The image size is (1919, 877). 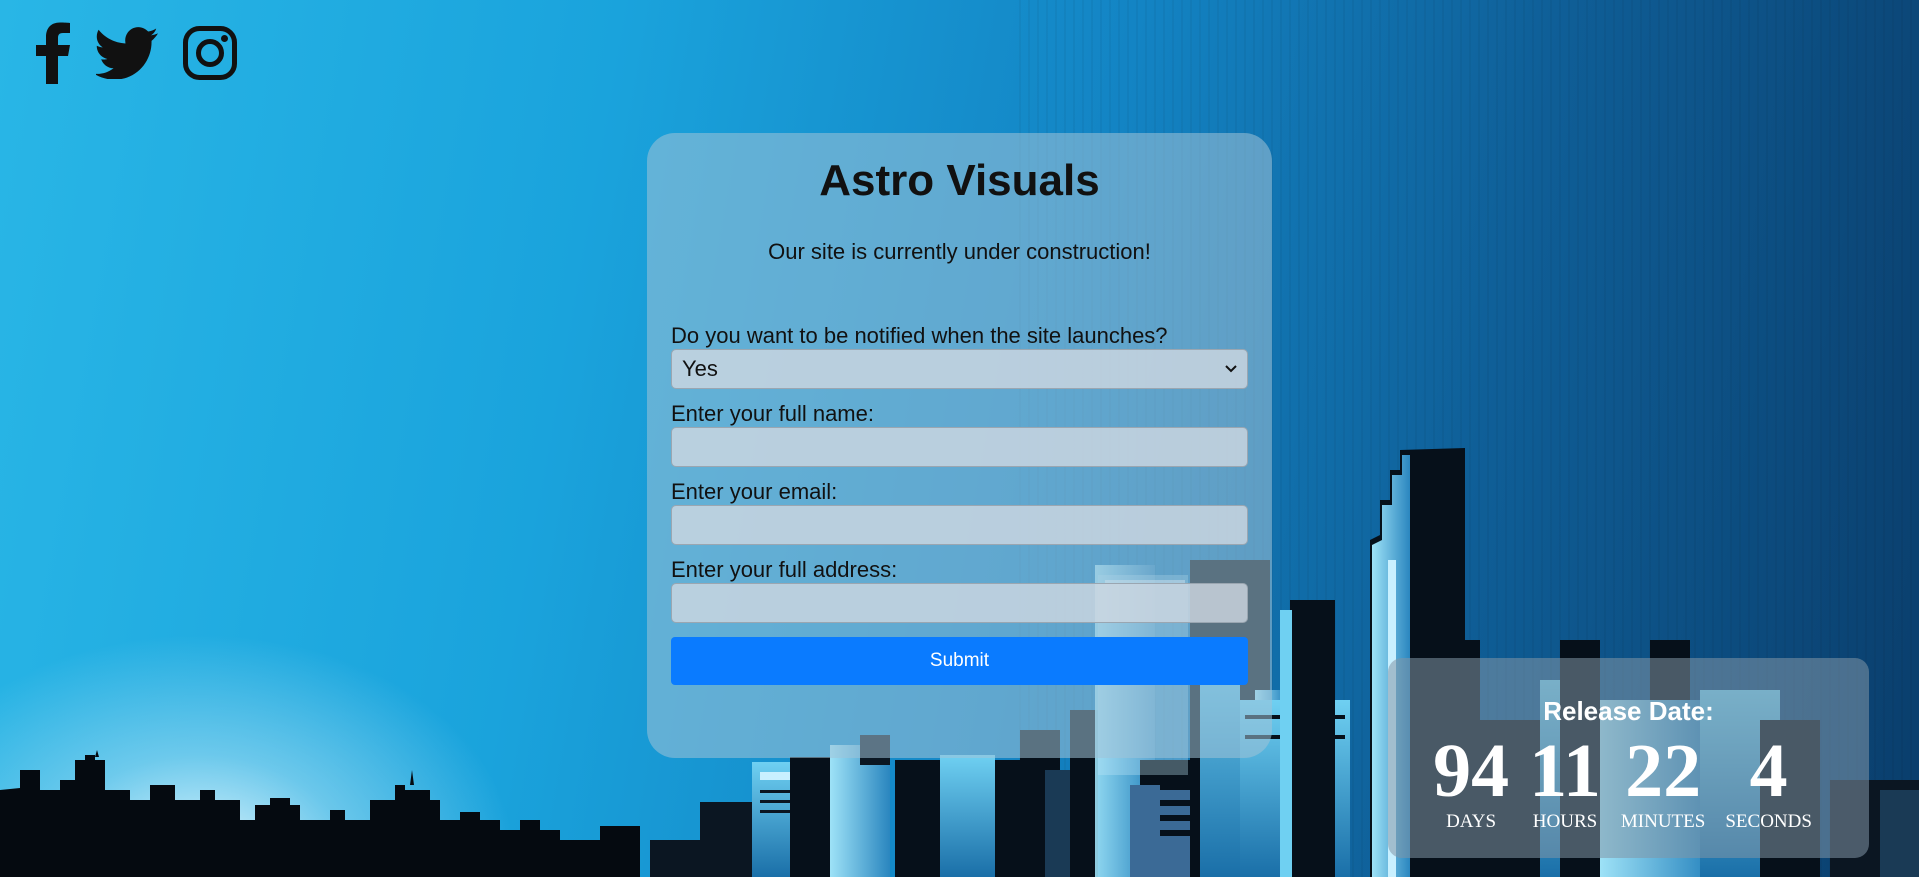 I want to click on countdown-seconds: 4 SECONDS, so click(x=1768, y=782).